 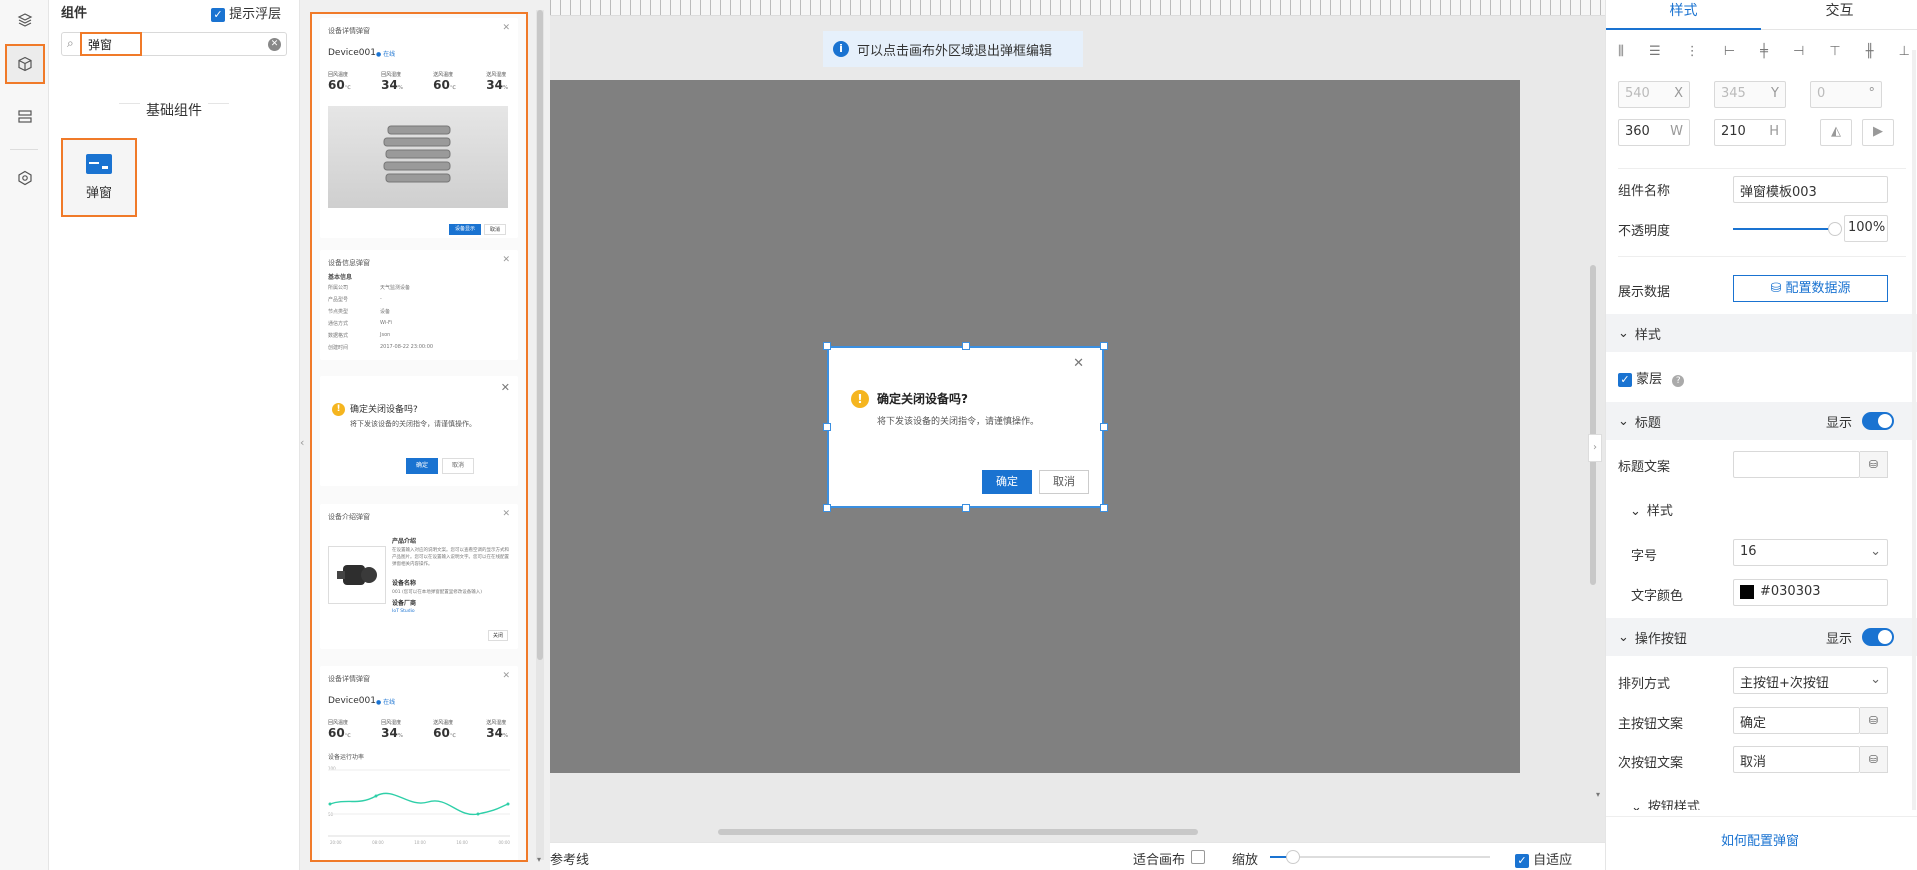 What do you see at coordinates (1878, 132) in the screenshot?
I see `flip-v-icon: ▶` at bounding box center [1878, 132].